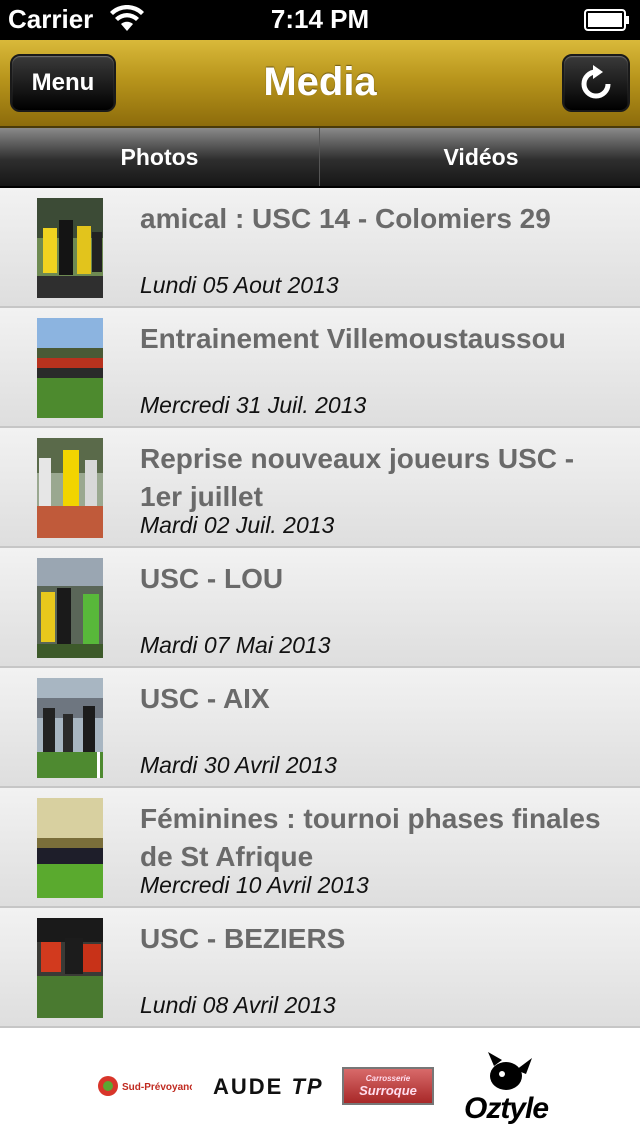 The image size is (640, 1136). Describe the element at coordinates (248, 1086) in the screenshot. I see `aude-text: AUDE` at that location.